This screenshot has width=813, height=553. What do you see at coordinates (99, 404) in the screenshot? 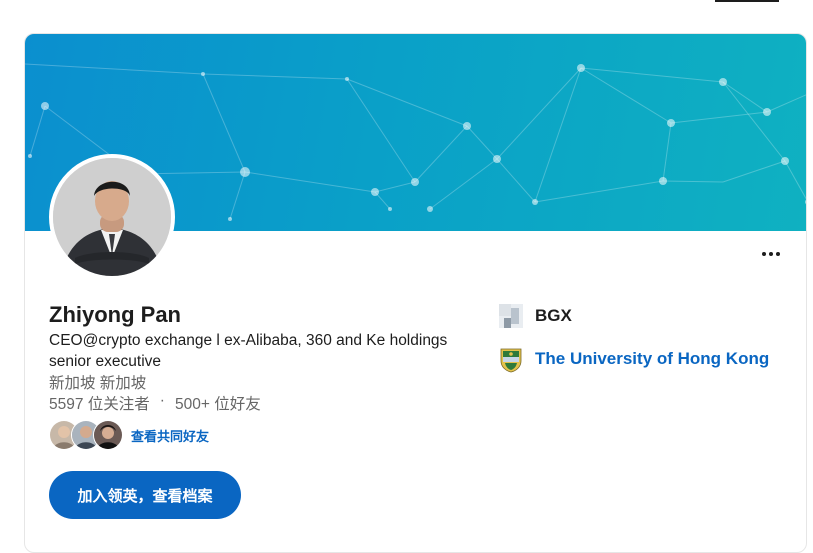
I see `followers-count: 5597 位关注者` at bounding box center [99, 404].